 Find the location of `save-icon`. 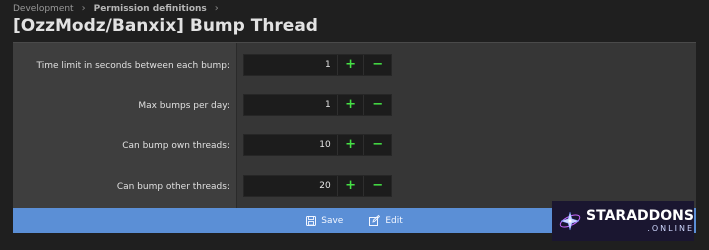

save-icon is located at coordinates (311, 220).